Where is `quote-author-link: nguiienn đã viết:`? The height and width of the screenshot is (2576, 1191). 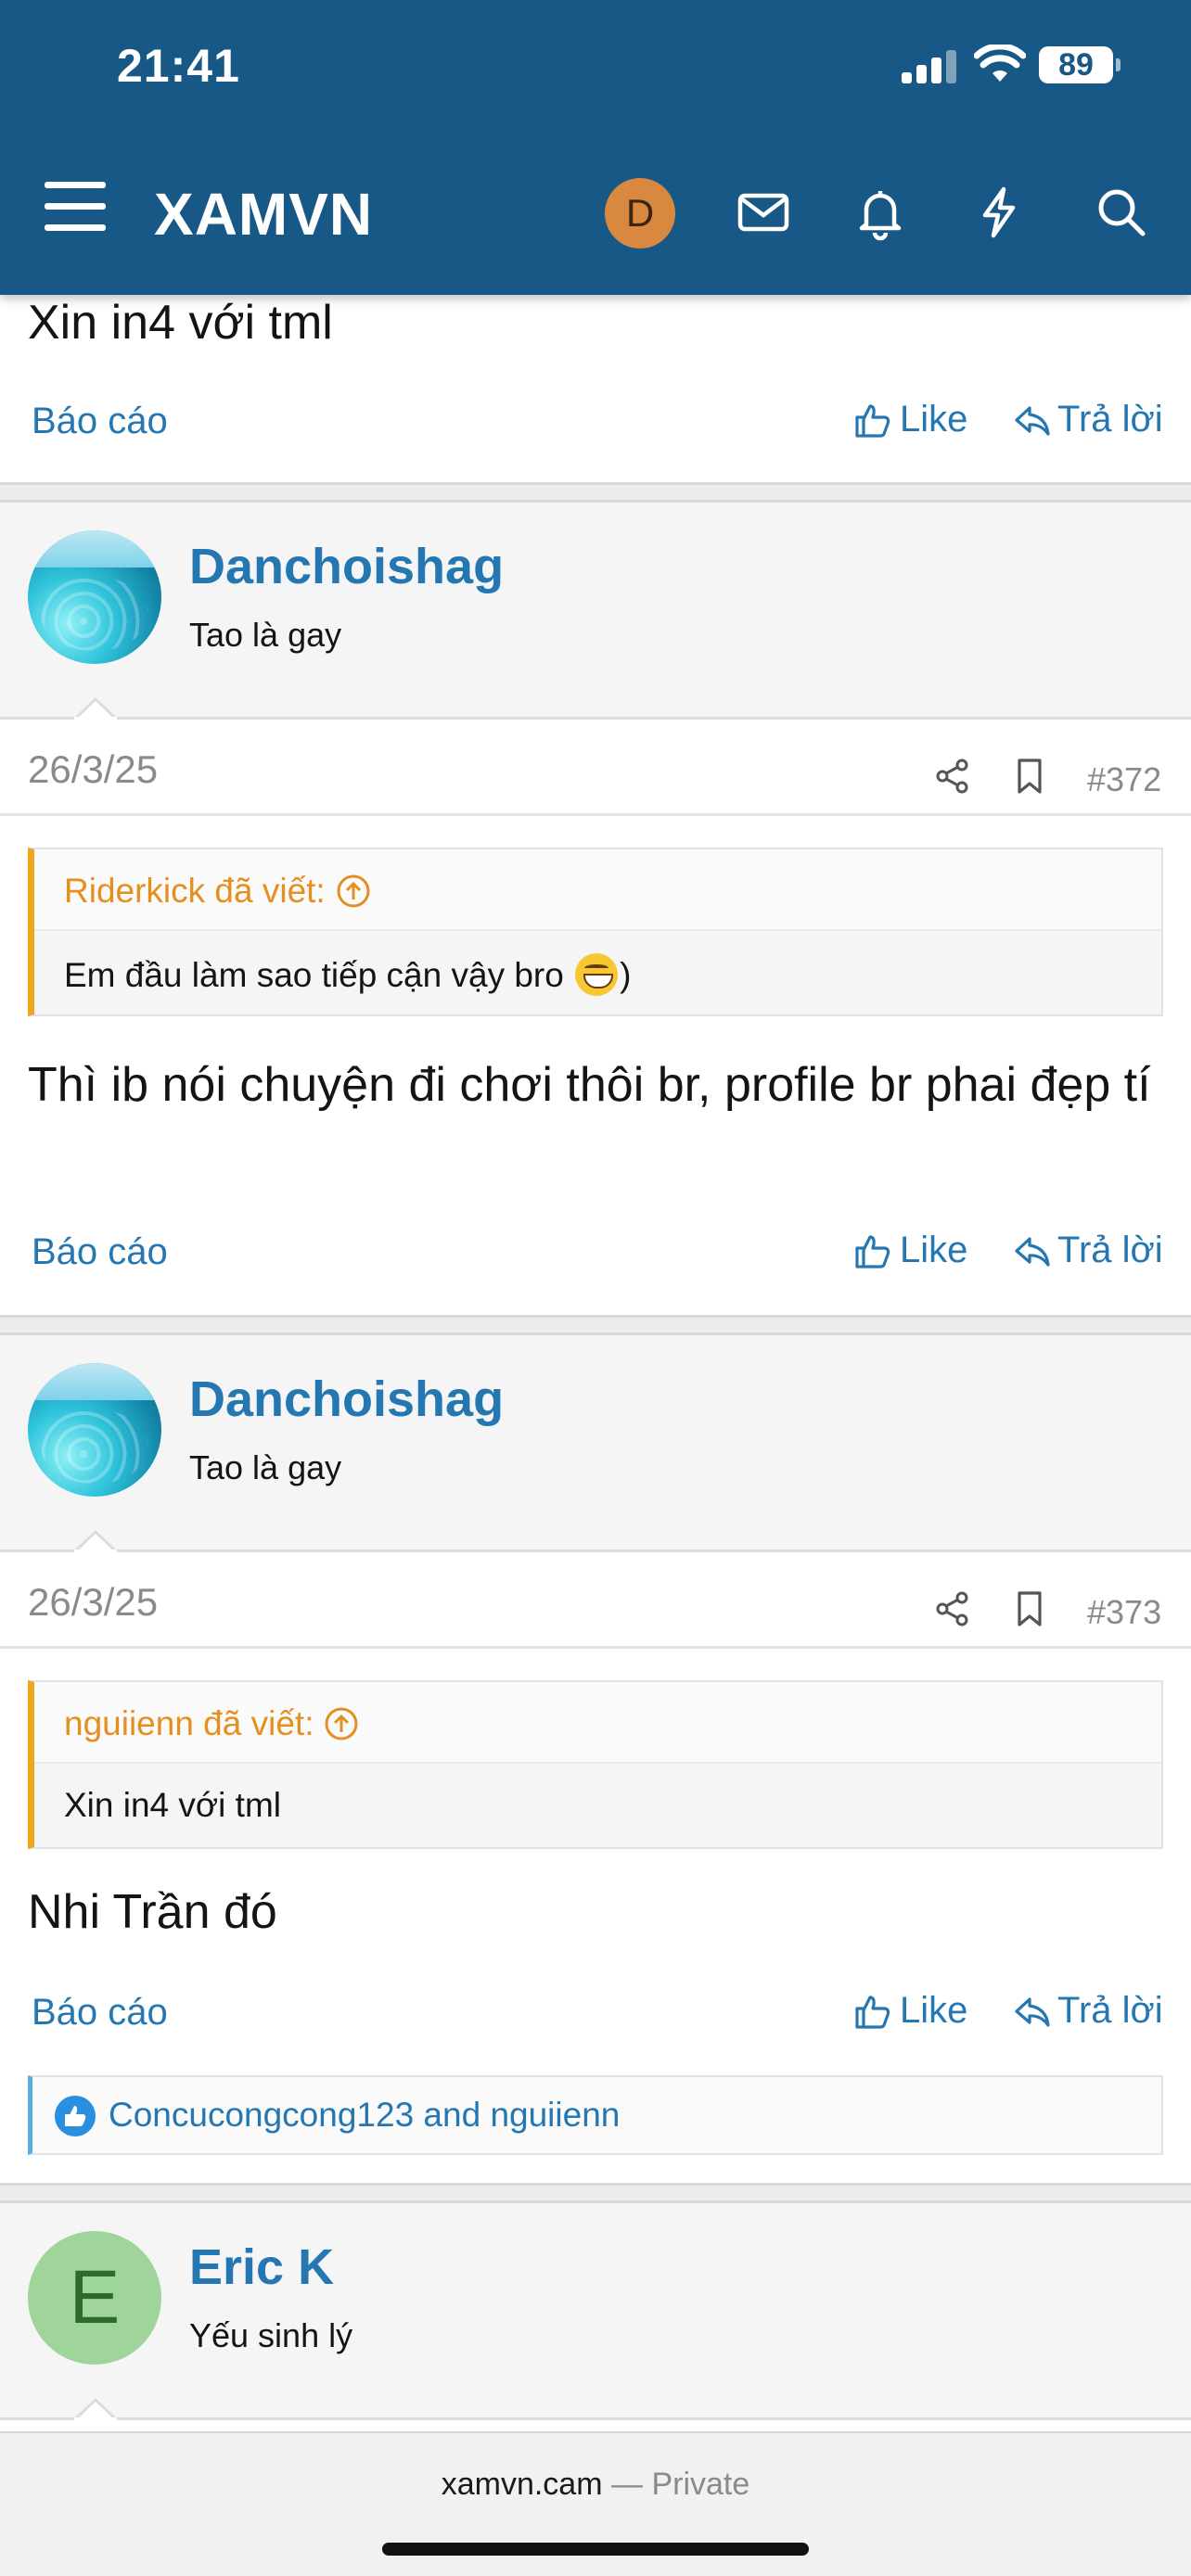 quote-author-link: nguiienn đã viết: is located at coordinates (212, 1724).